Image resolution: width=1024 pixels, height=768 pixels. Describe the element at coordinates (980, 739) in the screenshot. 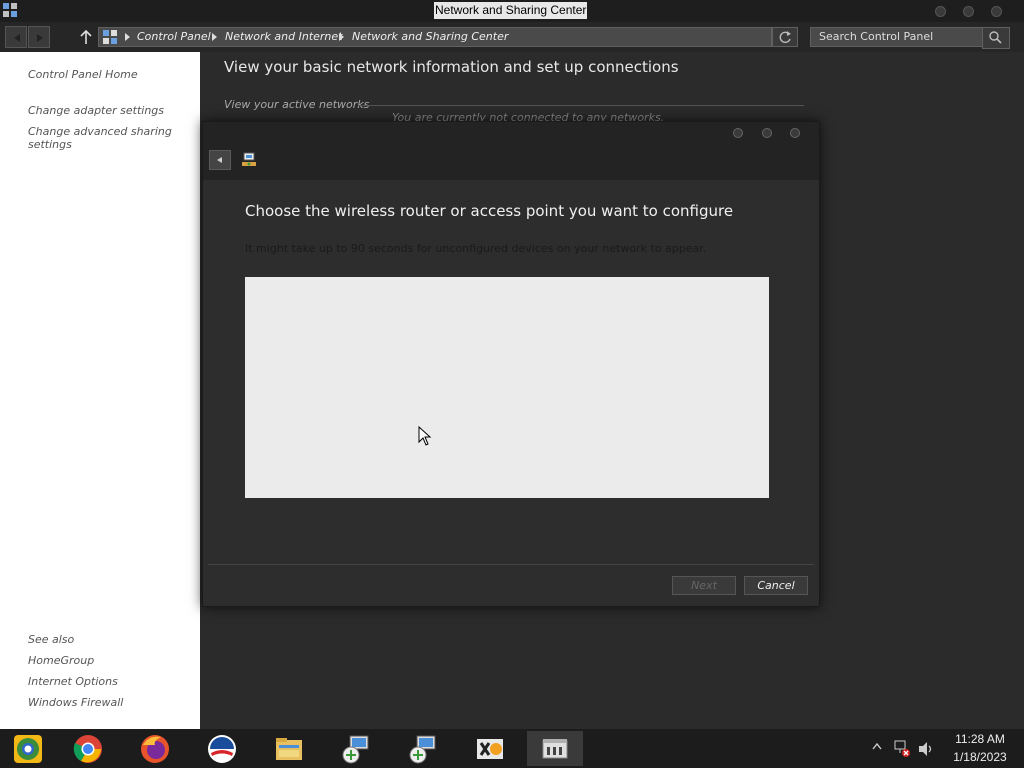

I see `clock-time: 11:28 AM` at that location.